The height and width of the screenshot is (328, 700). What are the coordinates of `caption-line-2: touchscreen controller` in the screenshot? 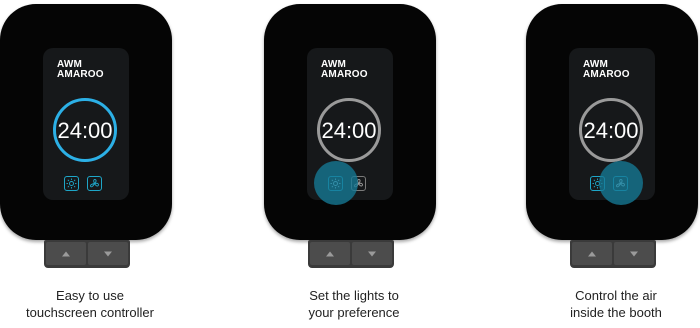 It's located at (90, 312).